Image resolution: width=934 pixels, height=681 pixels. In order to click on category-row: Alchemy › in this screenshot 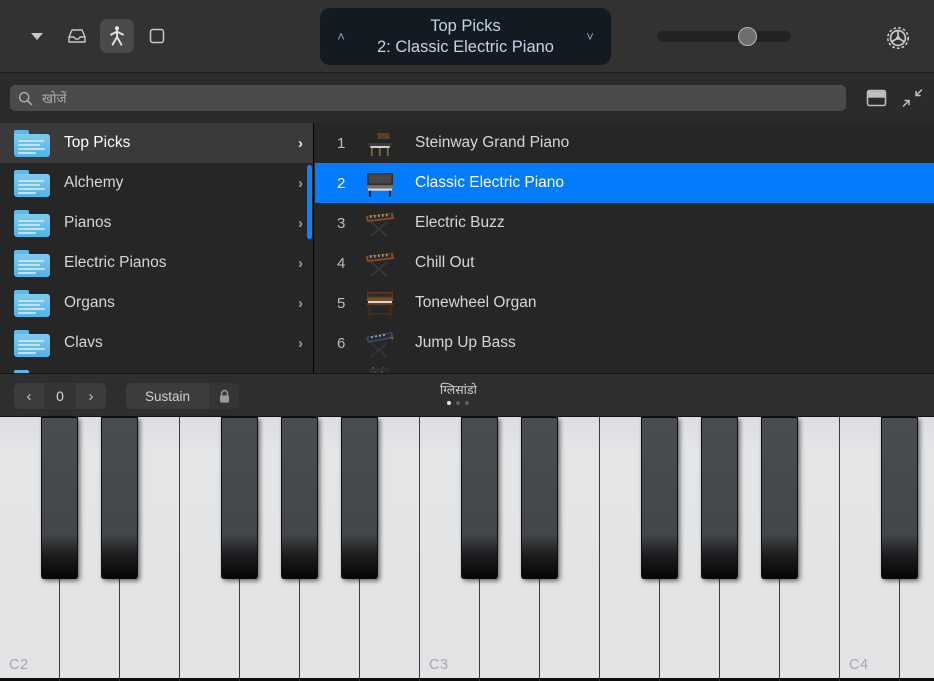, I will do `click(156, 183)`.